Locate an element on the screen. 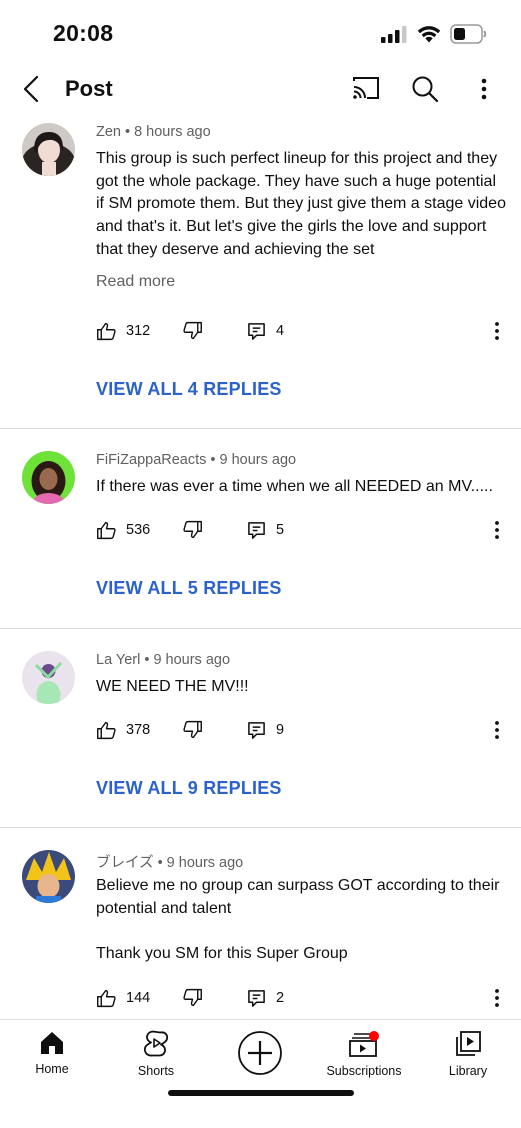  comment-meta: Zen • 8 hours ago is located at coordinates (153, 132).